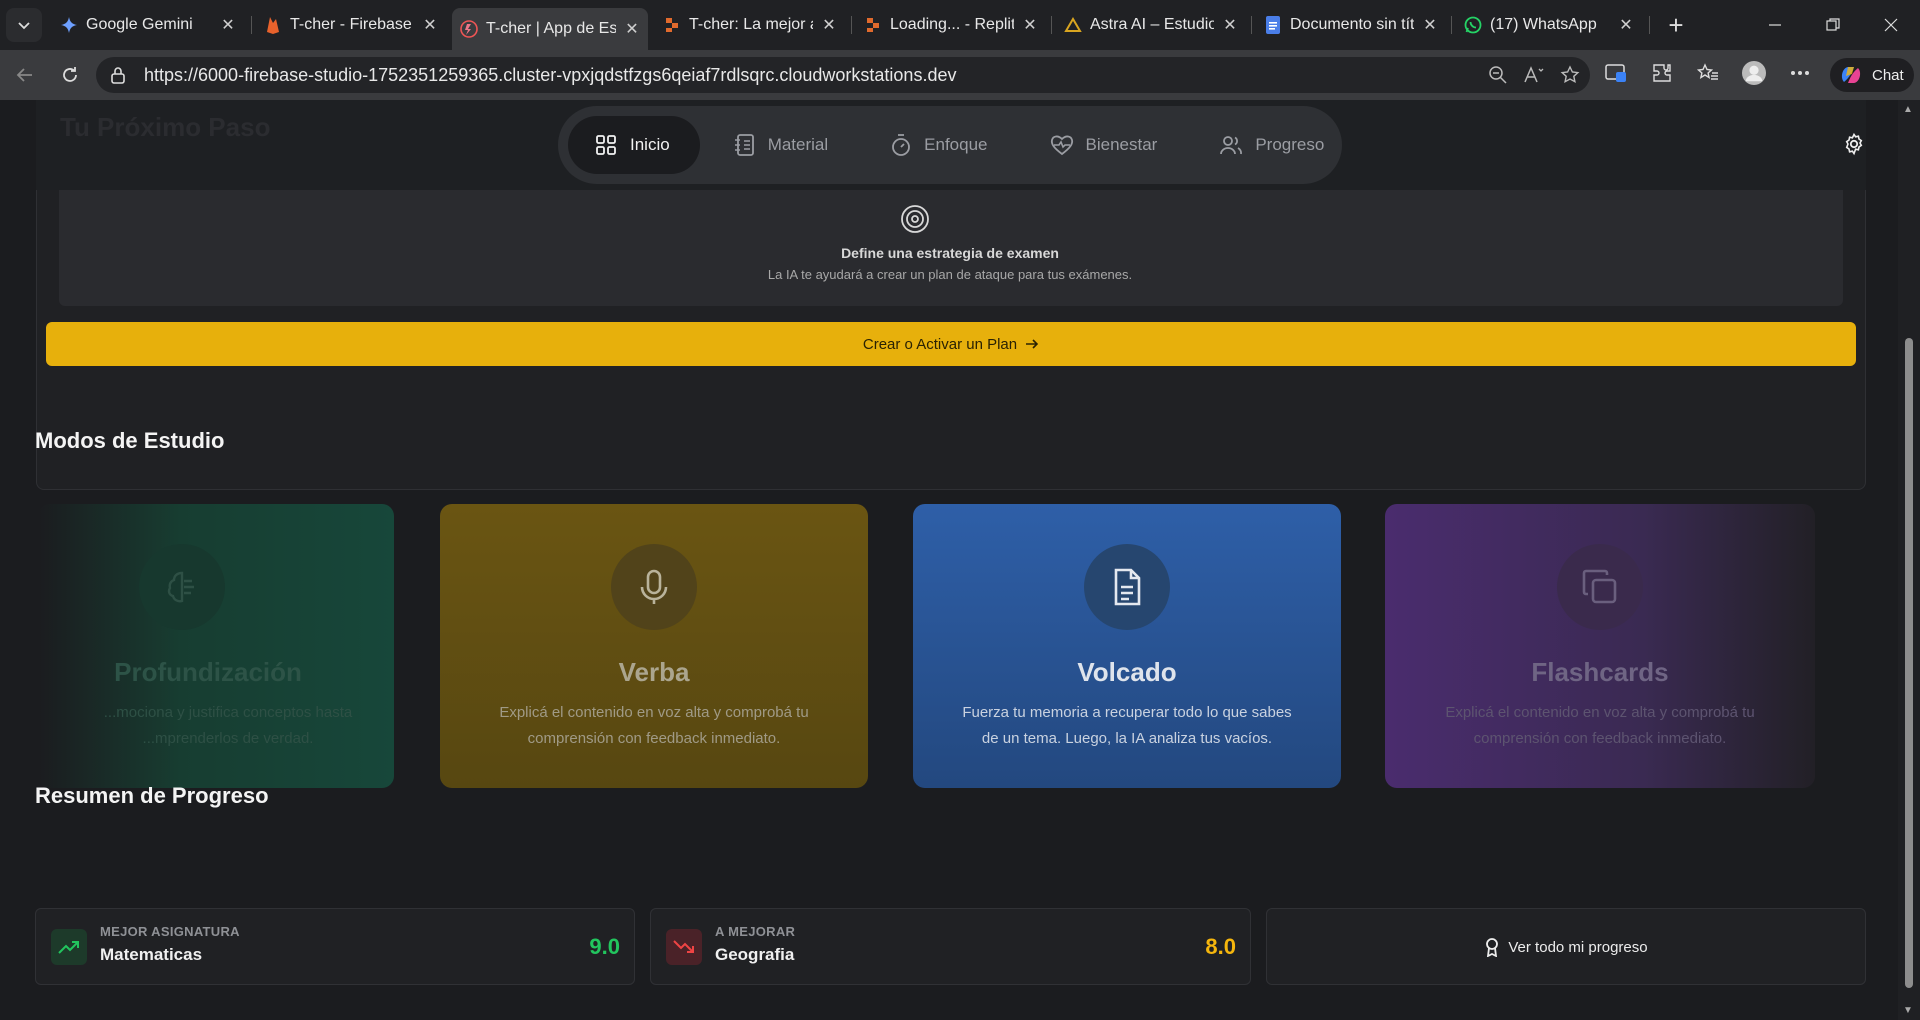 This screenshot has width=1920, height=1020. Describe the element at coordinates (335, 946) in the screenshot. I see `best-subject-card: MEJOR ASIGNATURA Matematicas 9.0` at that location.